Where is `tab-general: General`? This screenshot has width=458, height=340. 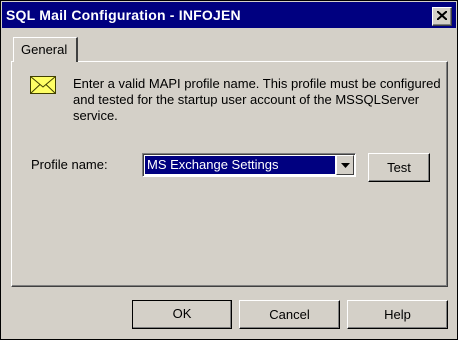 tab-general: General is located at coordinates (45, 49).